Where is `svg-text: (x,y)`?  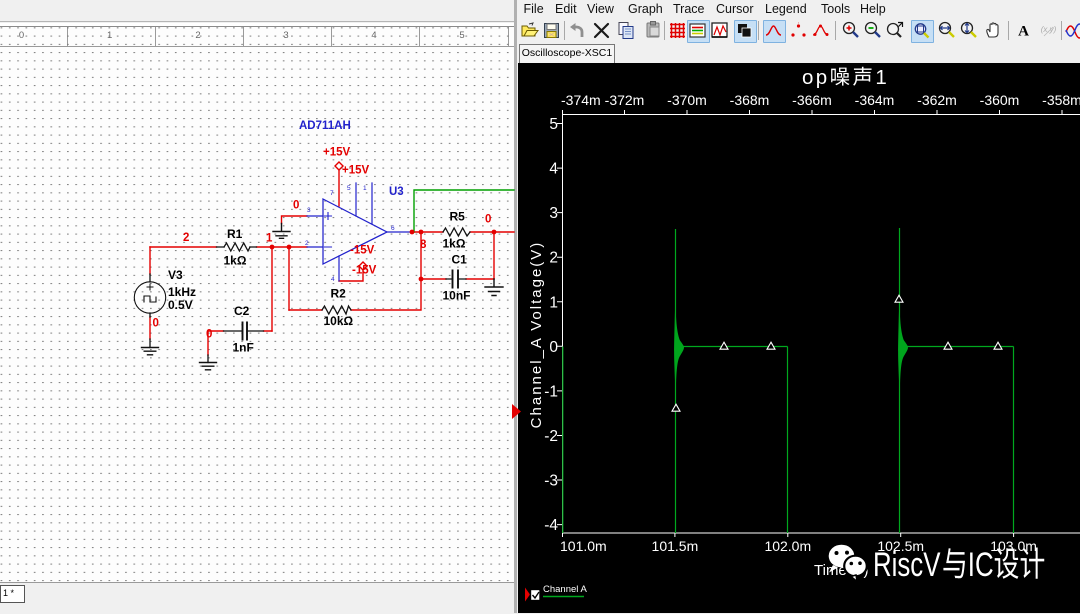 svg-text: (x,y) is located at coordinates (1049, 29).